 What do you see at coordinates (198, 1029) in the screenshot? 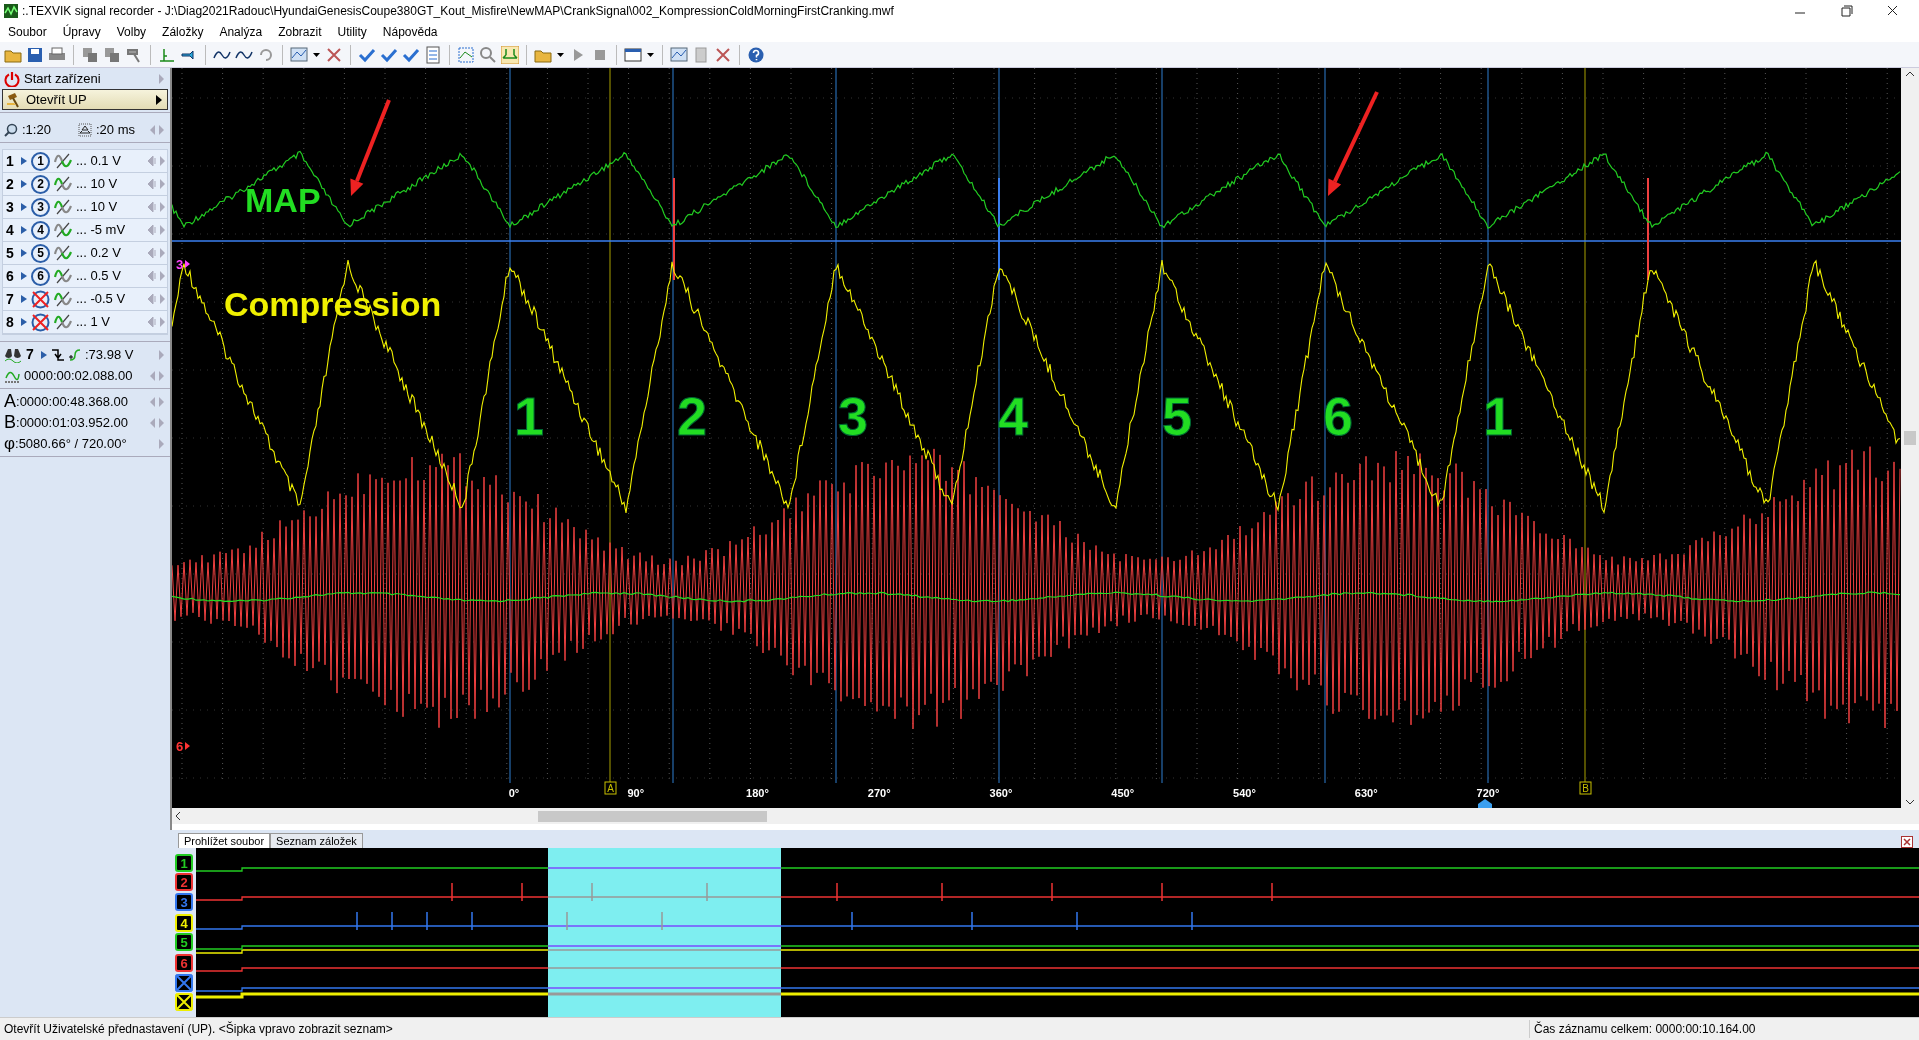
I see `status-hint: Otevřít Uživatelské přednastavení (UP). <Šipka vpravo zobrazit seznam>` at bounding box center [198, 1029].